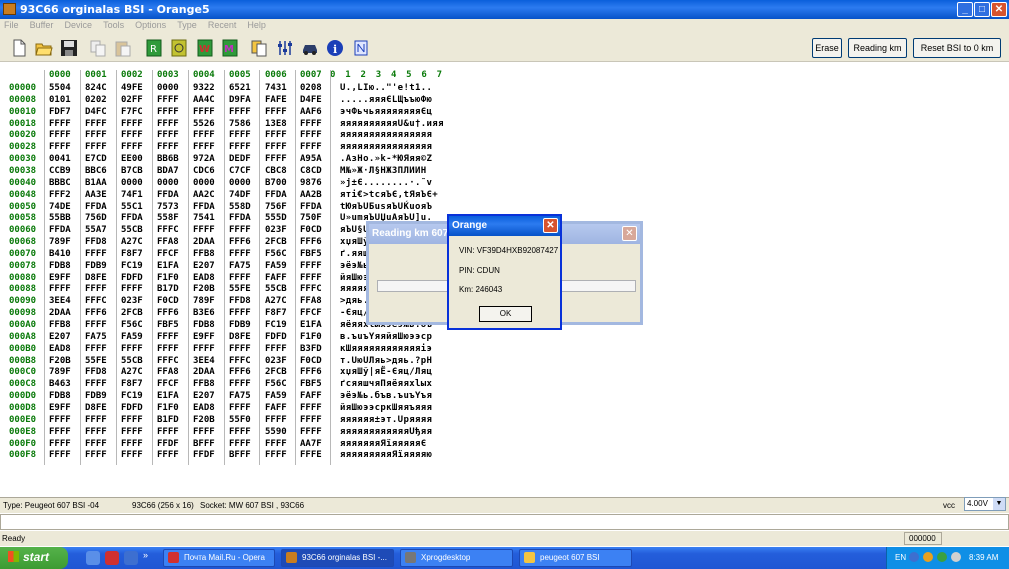  What do you see at coordinates (60, 88) in the screenshot?
I see `hex-cell: 5504` at bounding box center [60, 88].